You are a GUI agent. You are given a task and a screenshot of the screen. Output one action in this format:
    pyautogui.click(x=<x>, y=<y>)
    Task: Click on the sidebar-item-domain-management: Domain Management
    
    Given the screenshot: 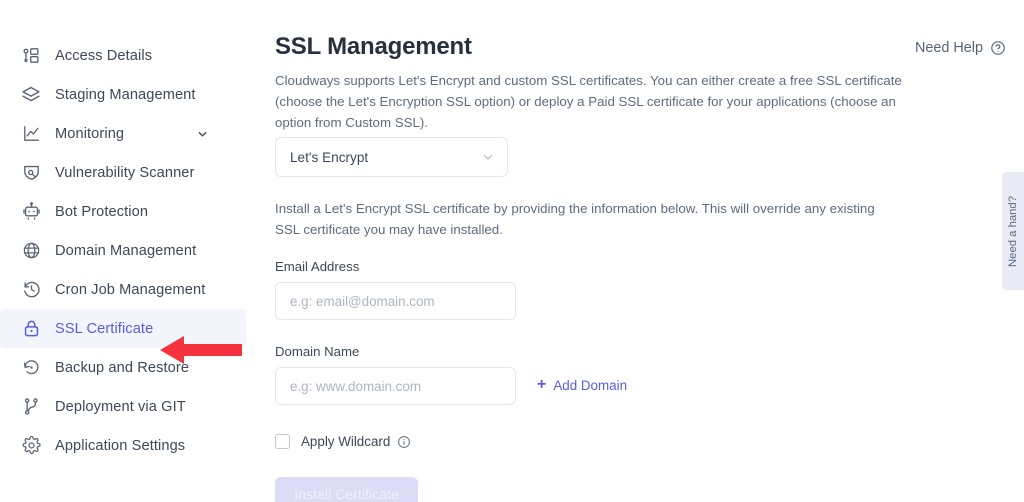 What is the action you would take?
    pyautogui.click(x=123, y=250)
    